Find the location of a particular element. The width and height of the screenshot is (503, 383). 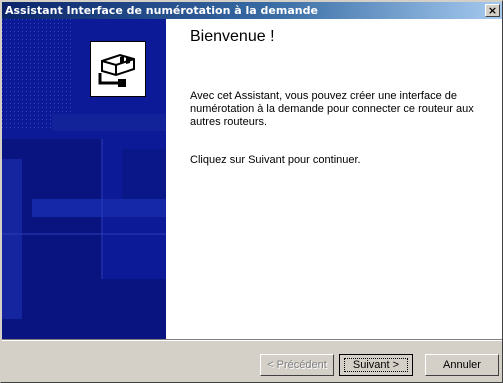

back-button-label: < Précédent is located at coordinates (297, 365).